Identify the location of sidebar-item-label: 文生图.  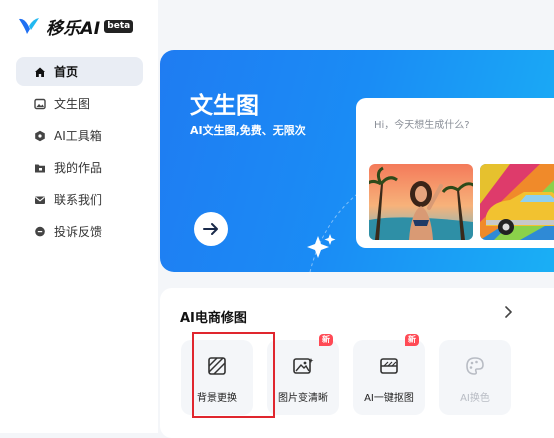
(72, 104).